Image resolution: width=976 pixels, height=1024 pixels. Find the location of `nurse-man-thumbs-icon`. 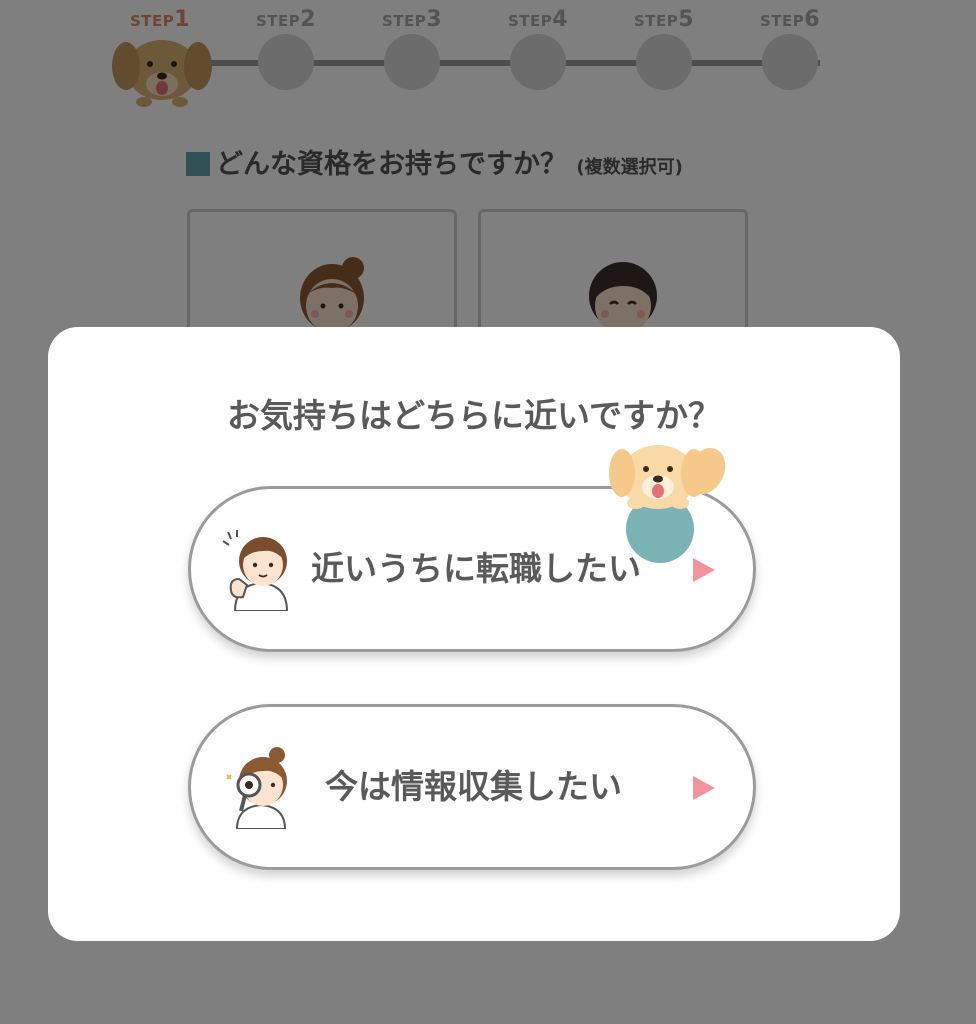

nurse-man-thumbs-icon is located at coordinates (255, 570).